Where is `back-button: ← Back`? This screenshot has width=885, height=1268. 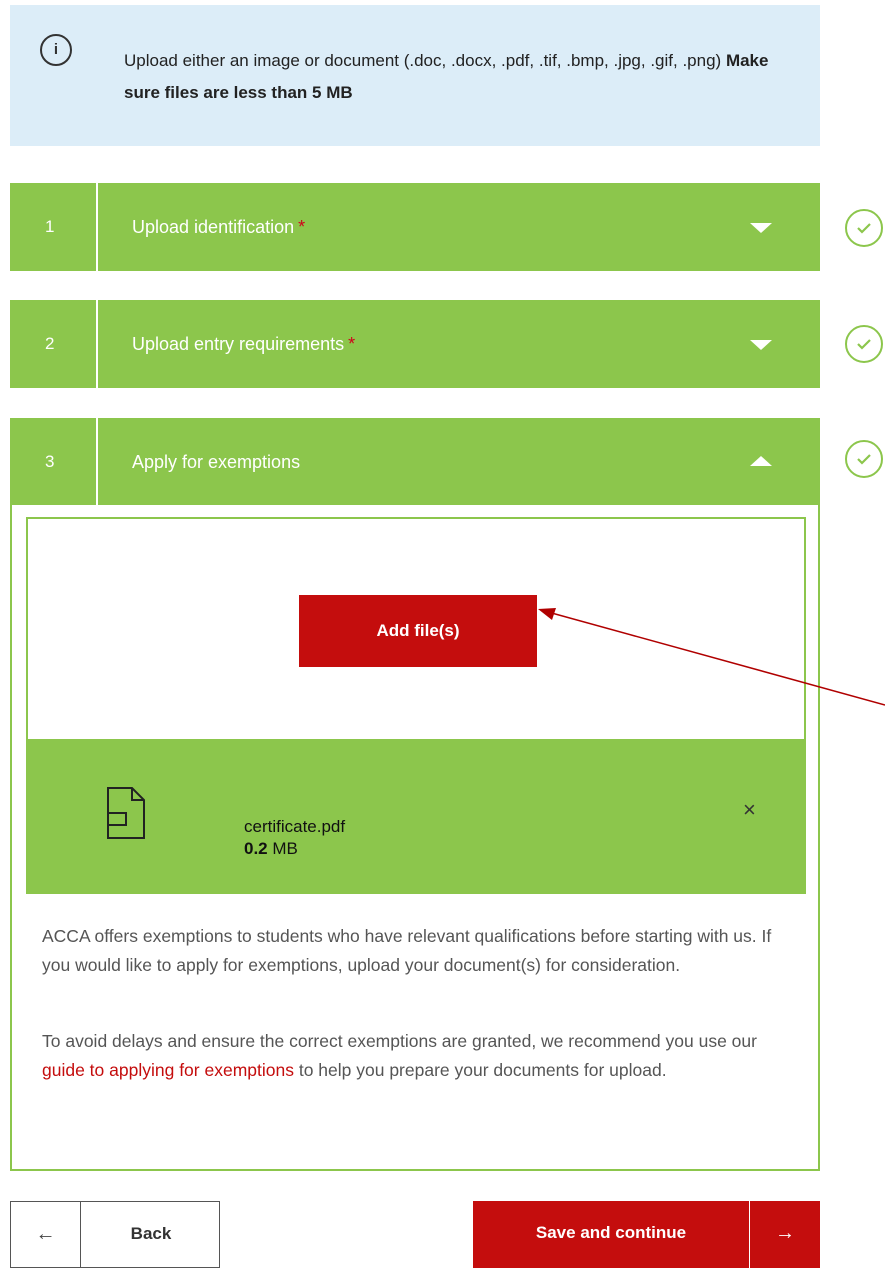
back-button: ← Back is located at coordinates (115, 1234).